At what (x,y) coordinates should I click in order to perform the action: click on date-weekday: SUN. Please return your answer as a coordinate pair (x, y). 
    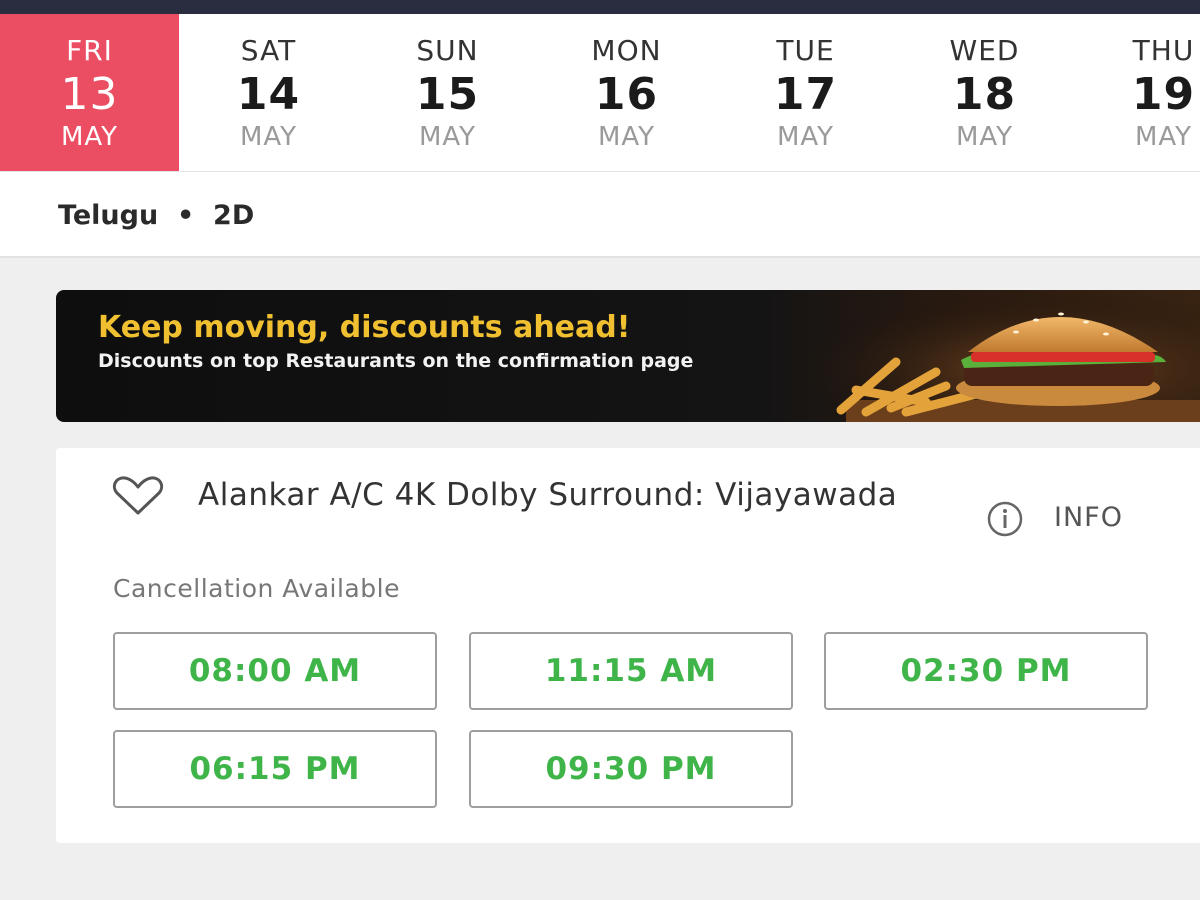
    Looking at the image, I should click on (447, 50).